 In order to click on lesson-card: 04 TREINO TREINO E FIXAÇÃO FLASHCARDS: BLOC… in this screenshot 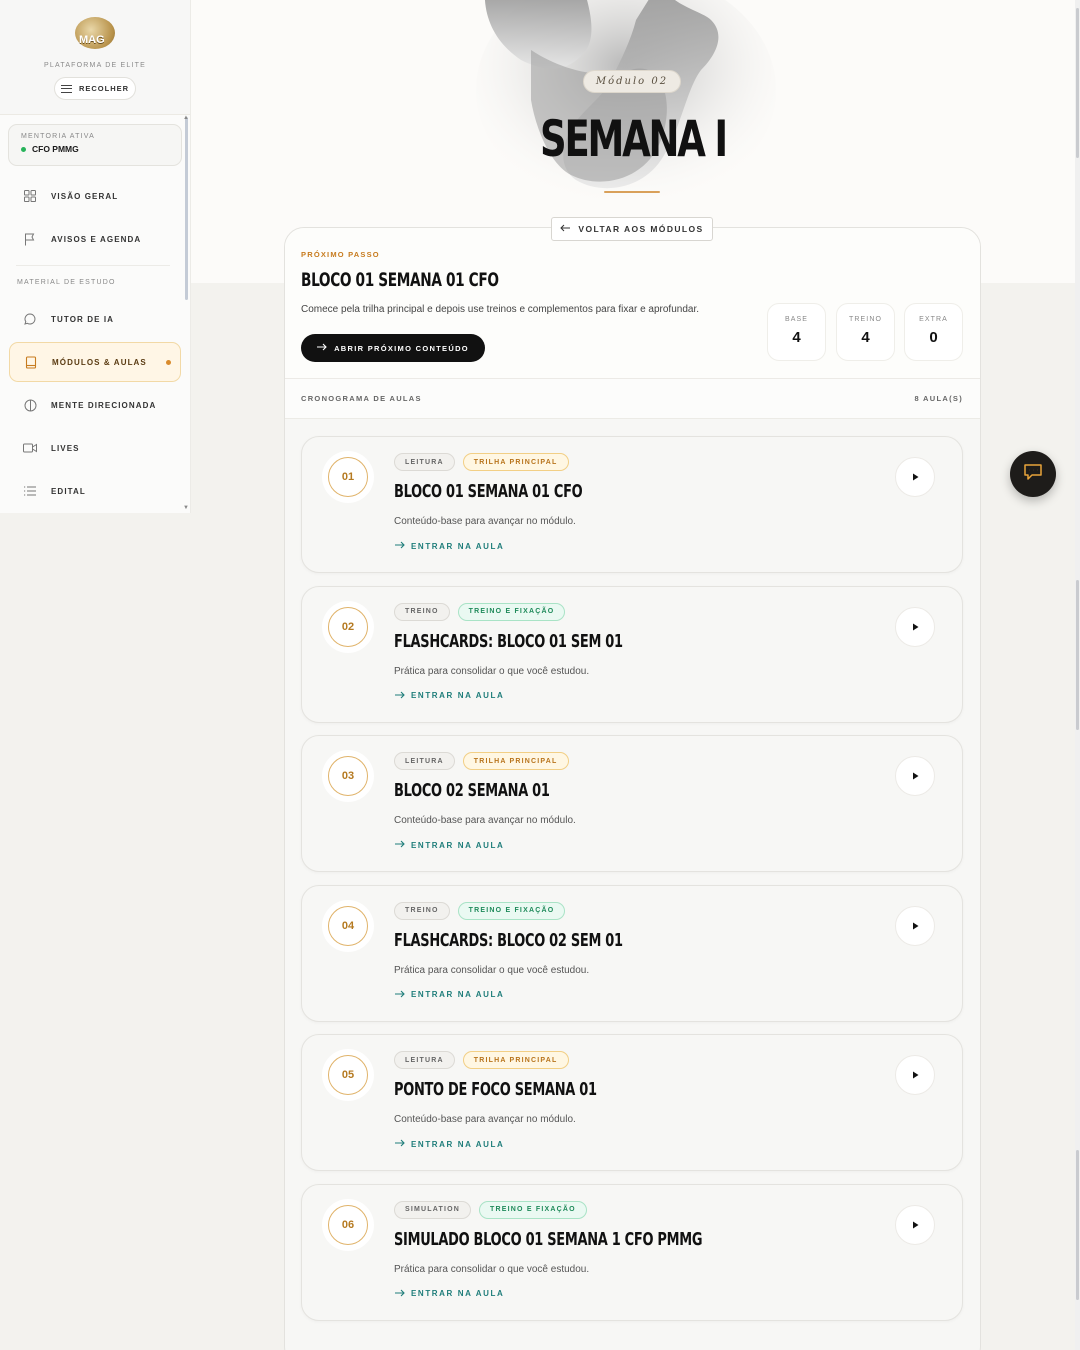, I will do `click(632, 953)`.